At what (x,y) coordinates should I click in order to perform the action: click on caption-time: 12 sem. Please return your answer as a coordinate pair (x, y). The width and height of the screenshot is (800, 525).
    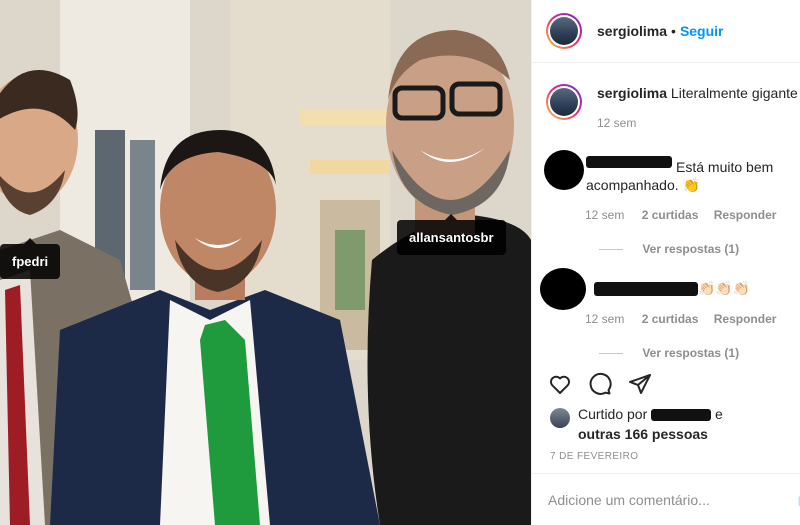
    Looking at the image, I should click on (616, 123).